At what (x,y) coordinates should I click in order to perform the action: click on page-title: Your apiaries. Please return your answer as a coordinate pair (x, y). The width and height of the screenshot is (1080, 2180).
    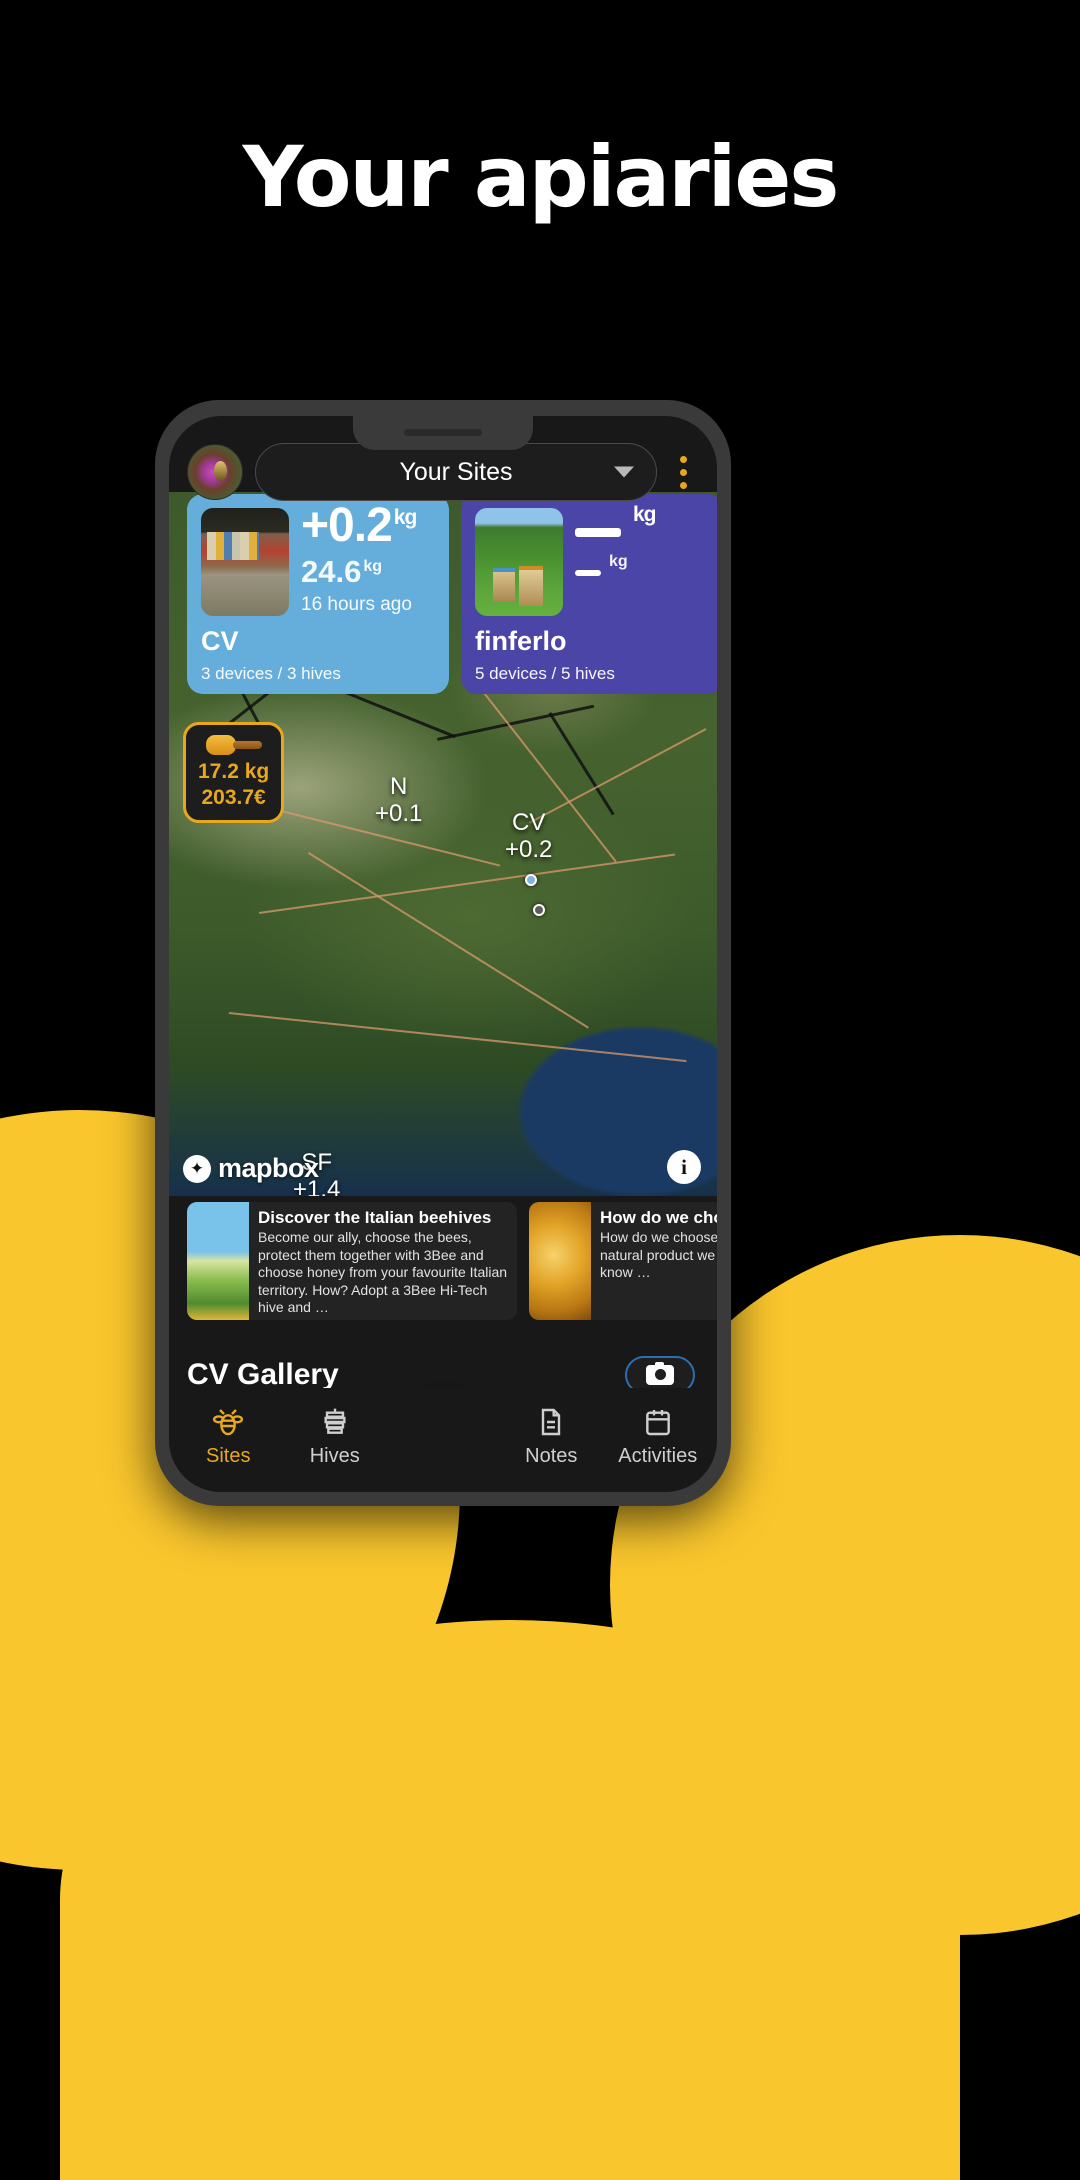
    Looking at the image, I should click on (541, 177).